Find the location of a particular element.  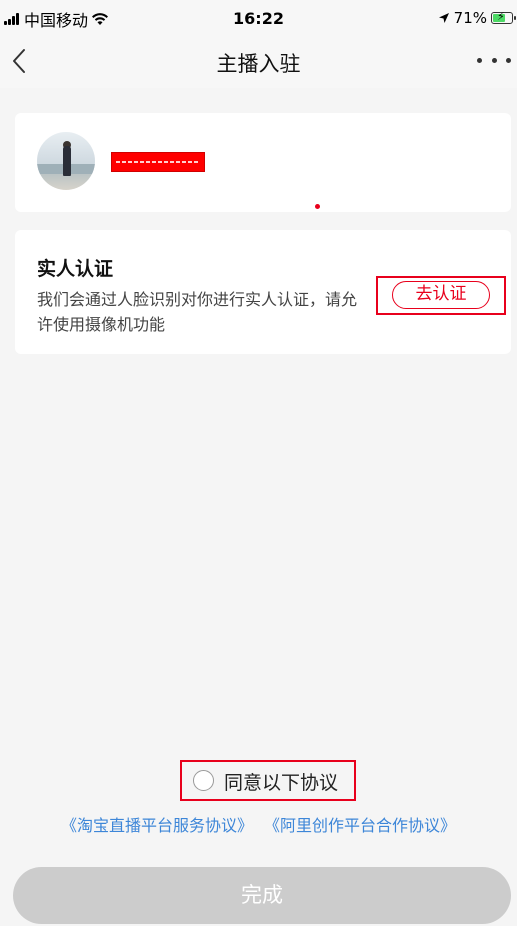

go-verify-button: 去认证 is located at coordinates (441, 295).